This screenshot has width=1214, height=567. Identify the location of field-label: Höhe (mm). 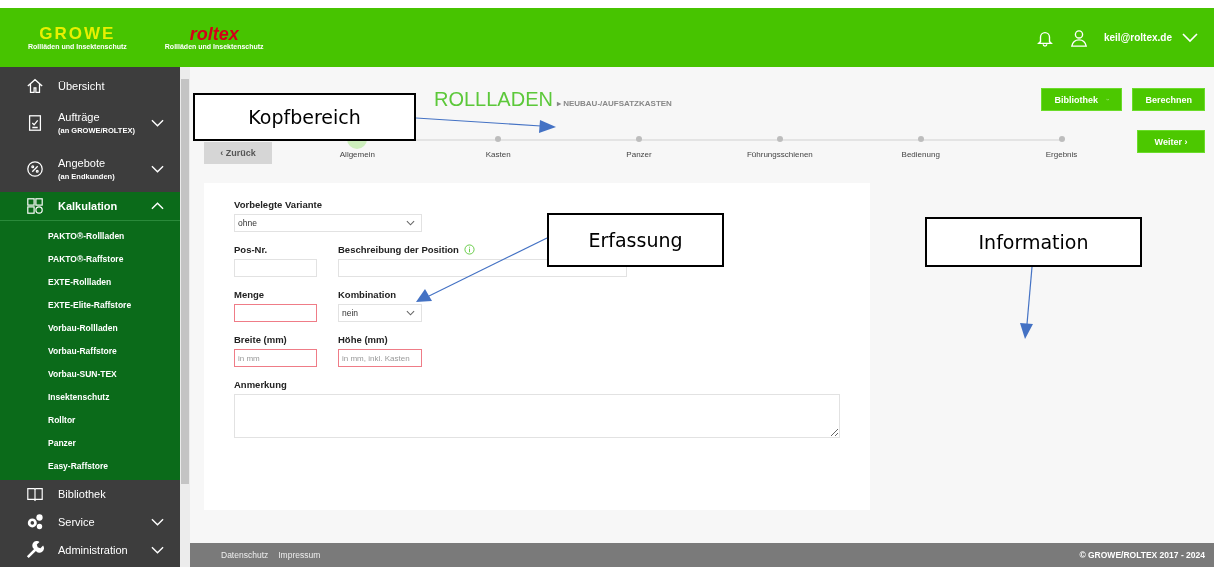
(363, 339).